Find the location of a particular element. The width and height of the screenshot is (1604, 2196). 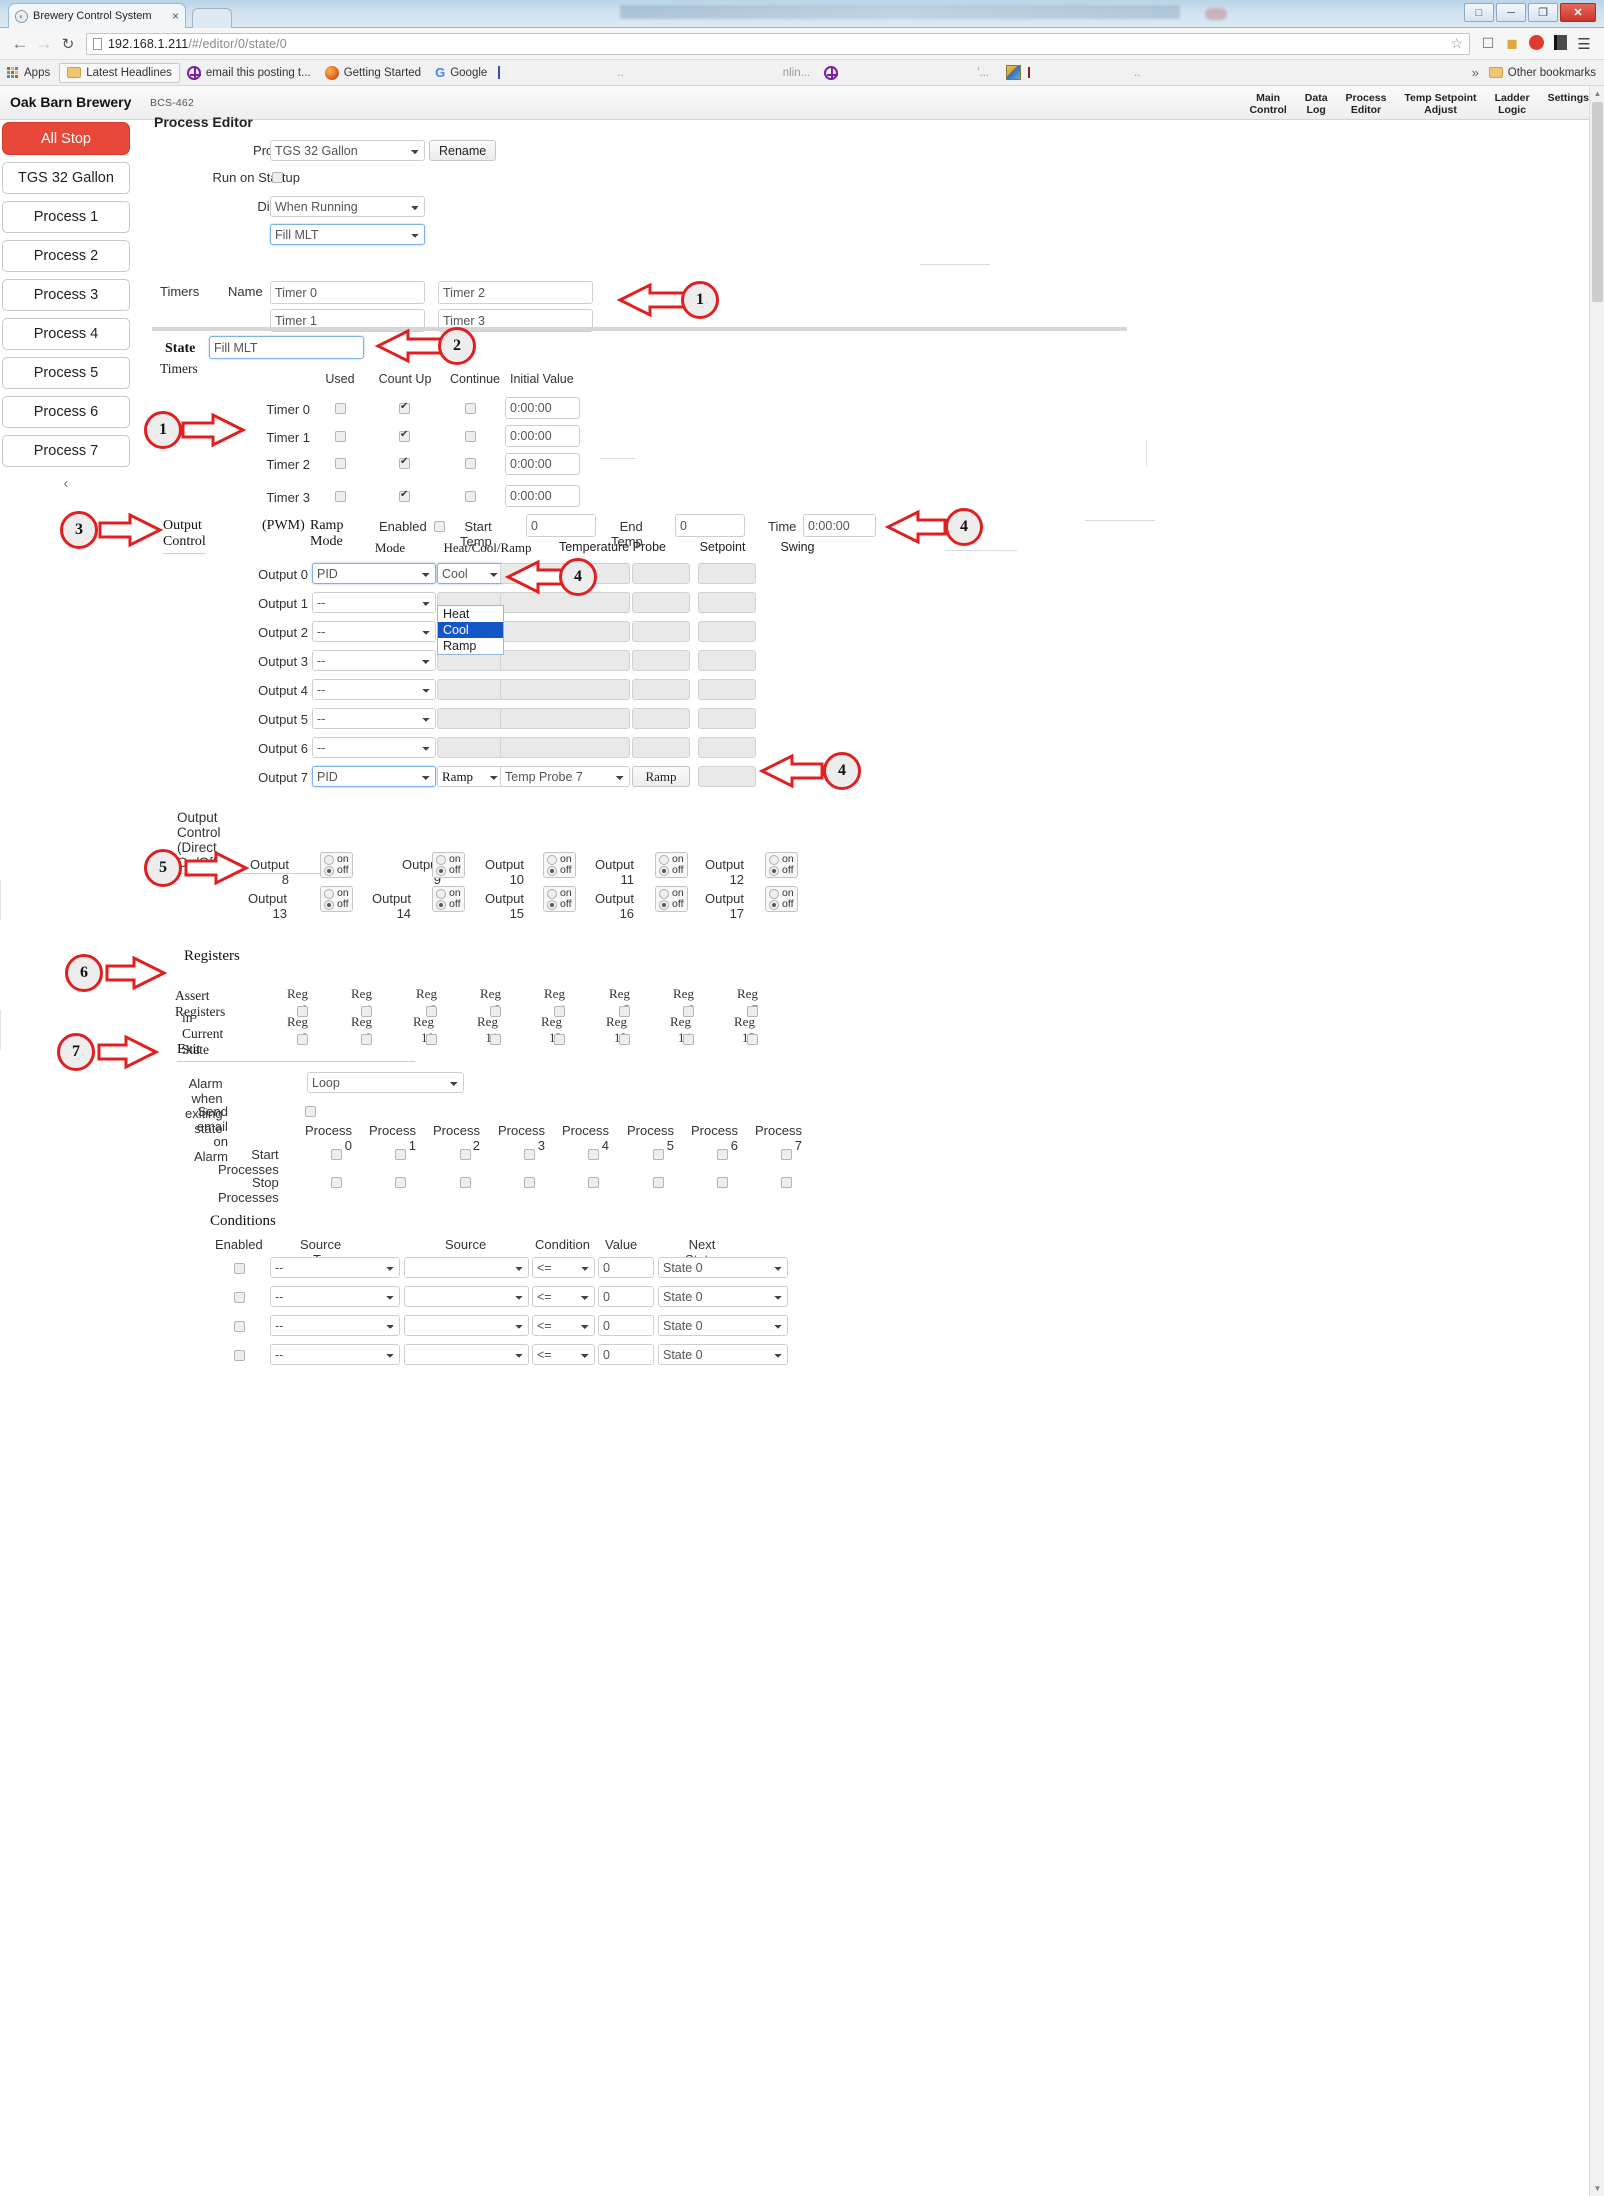

output-3-swing-input is located at coordinates (727, 660).